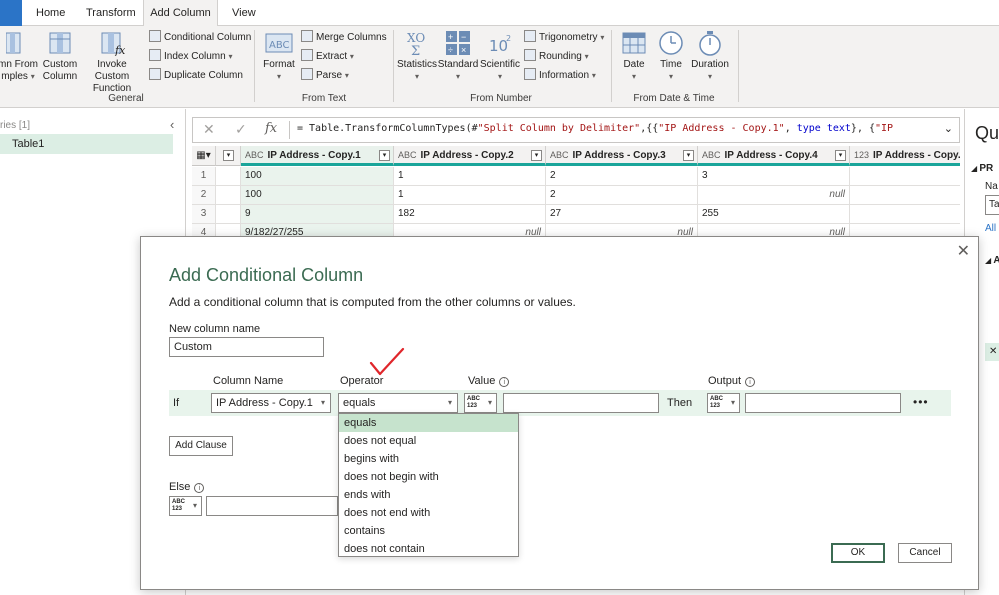 This screenshot has width=999, height=595. I want to click on cancel-button: Cancel, so click(925, 553).